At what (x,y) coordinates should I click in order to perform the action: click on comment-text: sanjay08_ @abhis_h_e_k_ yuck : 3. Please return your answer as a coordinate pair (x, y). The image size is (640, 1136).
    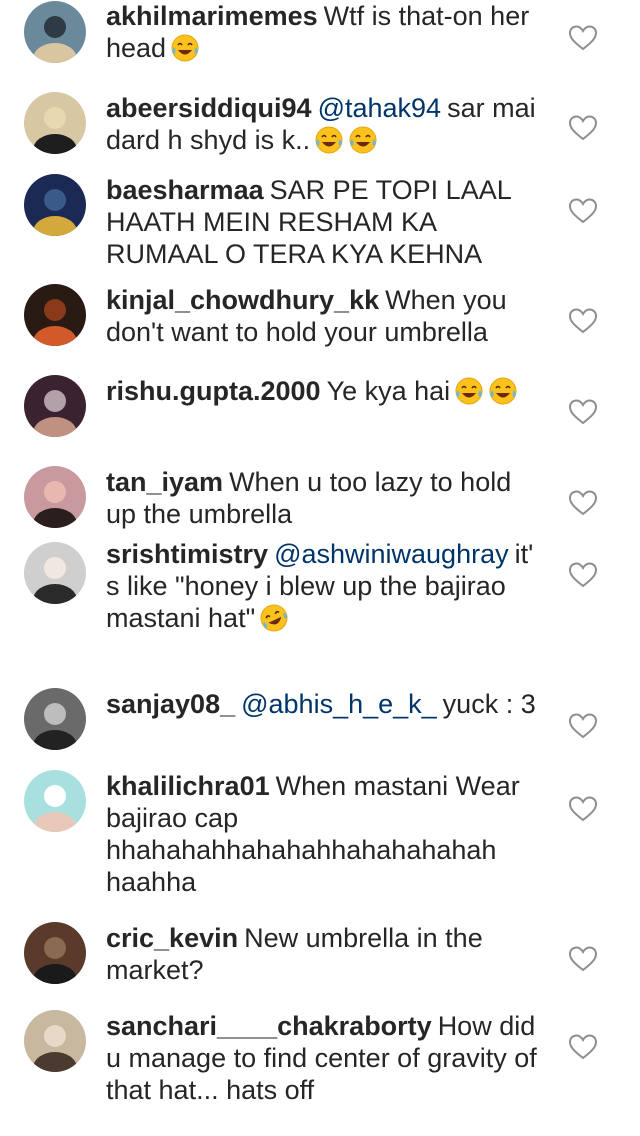
    Looking at the image, I should click on (326, 704).